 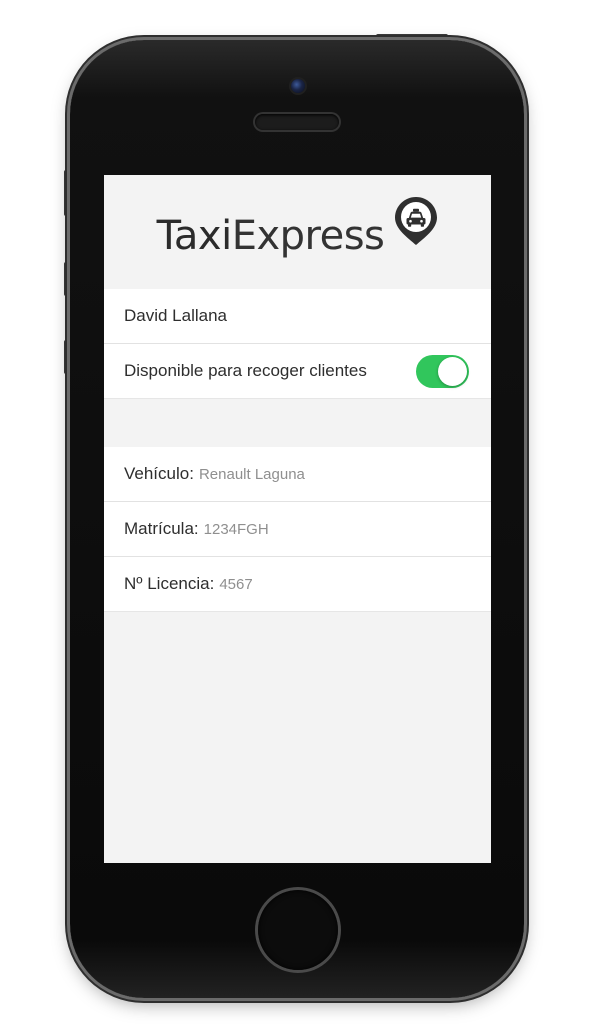 What do you see at coordinates (251, 474) in the screenshot?
I see `vehicle-value: Renault Laguna` at bounding box center [251, 474].